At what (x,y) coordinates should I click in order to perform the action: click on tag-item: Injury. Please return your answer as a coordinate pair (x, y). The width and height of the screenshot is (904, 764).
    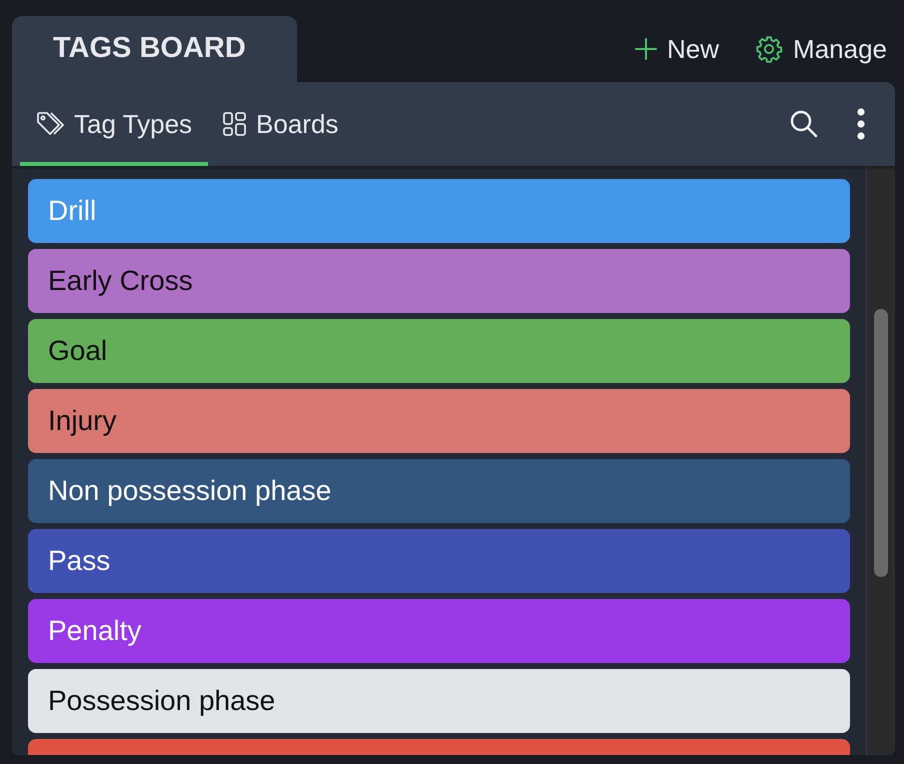
    Looking at the image, I should click on (439, 421).